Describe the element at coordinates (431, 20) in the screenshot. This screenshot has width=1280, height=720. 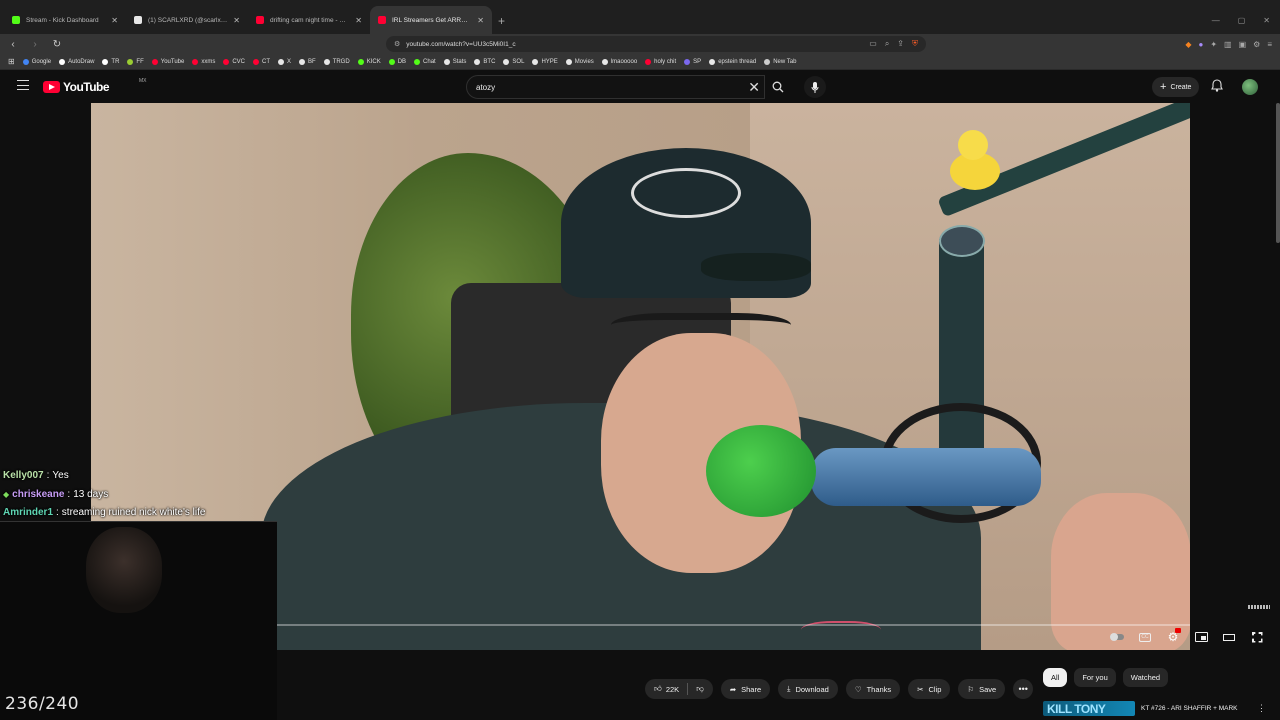
I see `browser-tab-active: IRL Streamers Get ARRESTED For... ✕` at that location.